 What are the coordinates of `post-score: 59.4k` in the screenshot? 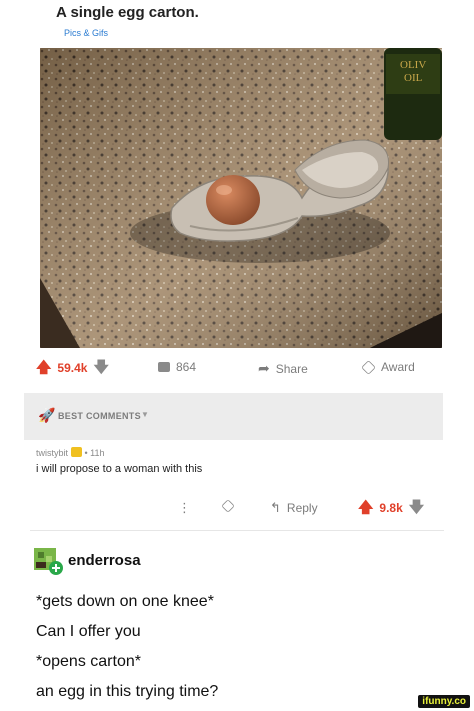 It's located at (72, 367).